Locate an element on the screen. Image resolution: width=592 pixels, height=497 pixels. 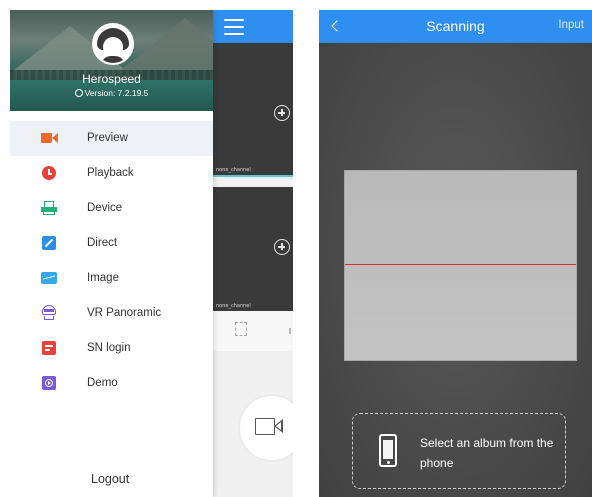
demo-icon is located at coordinates (49, 383).